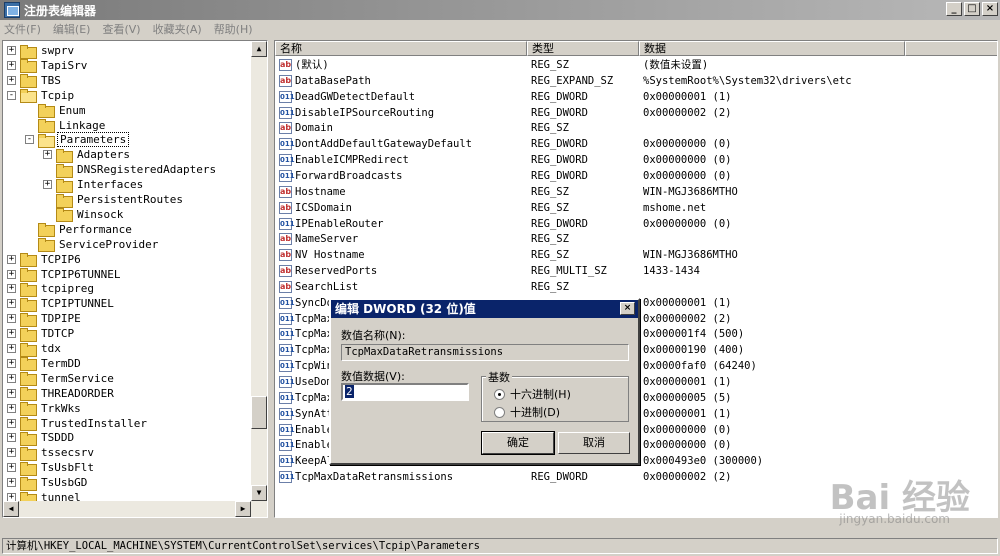  I want to click on tree-node: - Tcpip, so click(41, 96).